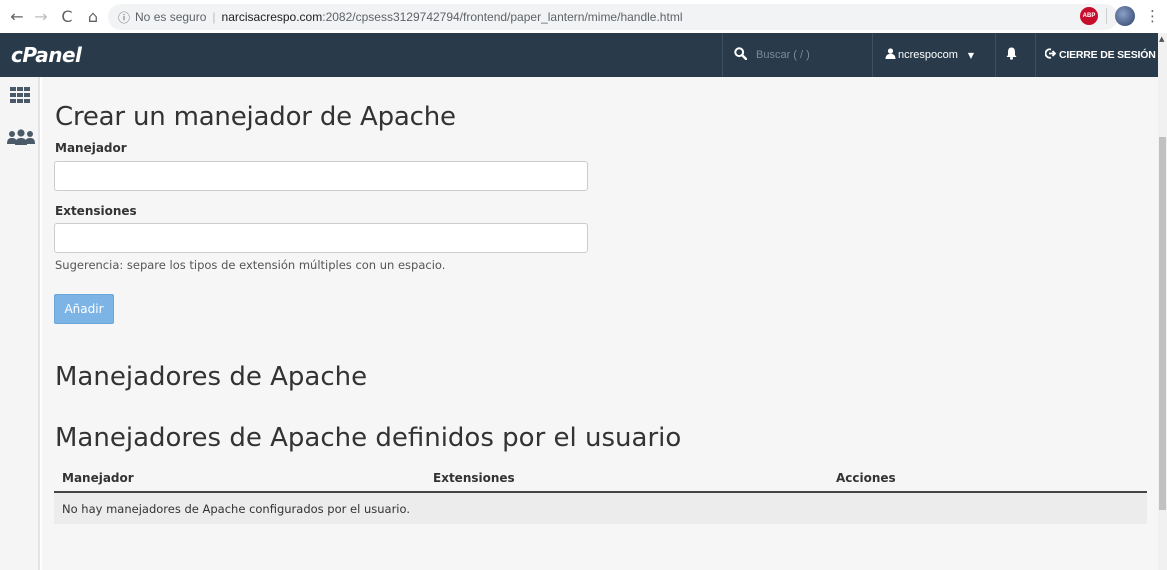 Image resolution: width=1167 pixels, height=570 pixels. What do you see at coordinates (96, 211) in the screenshot?
I see `extensions-label: Extensiones` at bounding box center [96, 211].